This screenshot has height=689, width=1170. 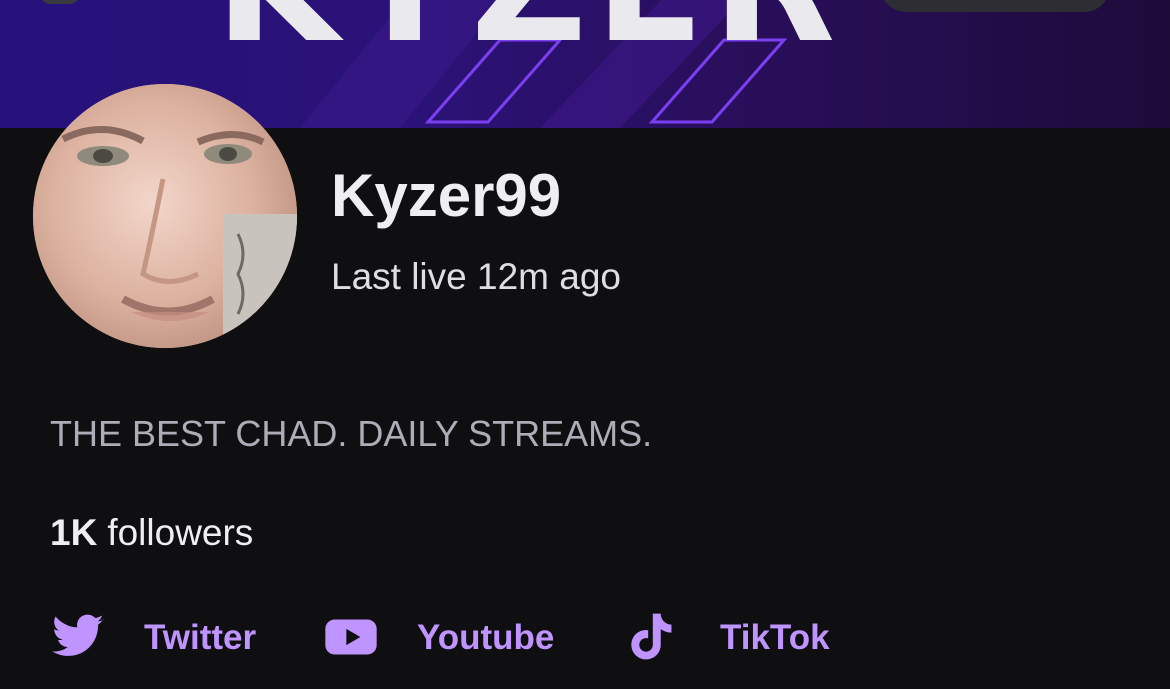 I want to click on banner-overlay-pill, so click(x=995, y=6).